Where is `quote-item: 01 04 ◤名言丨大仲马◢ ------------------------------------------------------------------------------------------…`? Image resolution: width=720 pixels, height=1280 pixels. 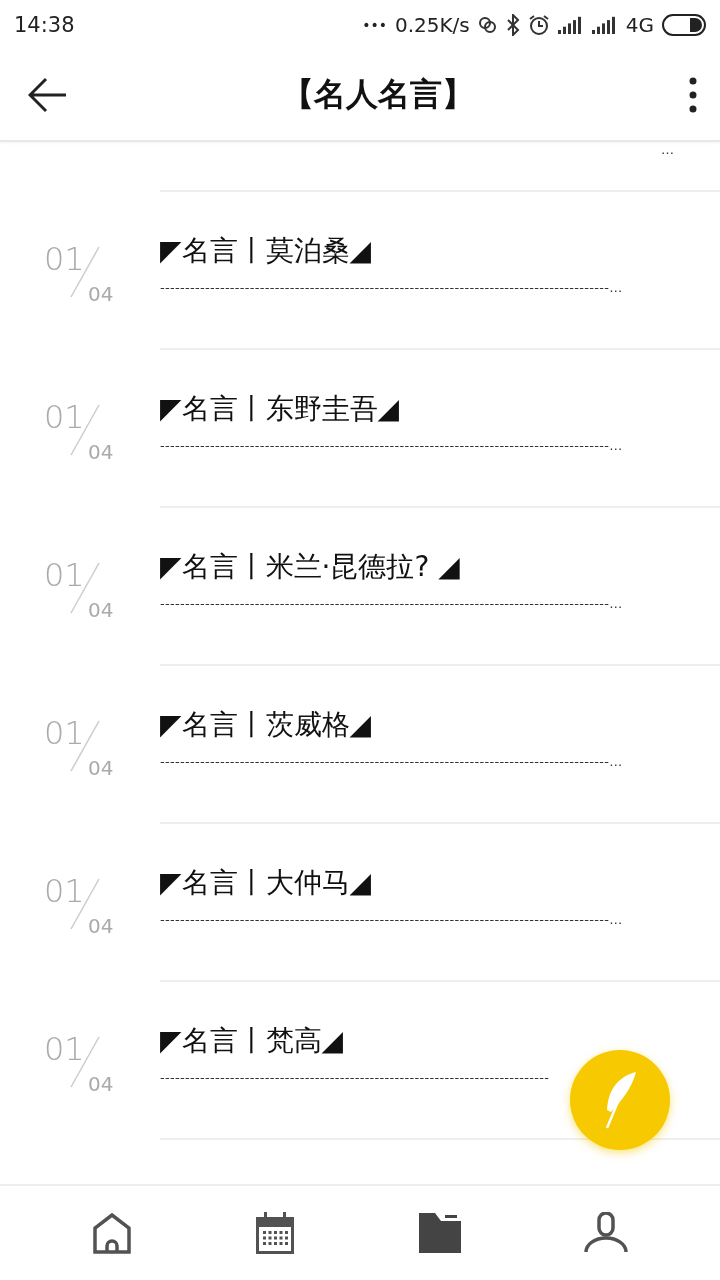 quote-item: 01 04 ◤名言丨大仲马◢ ------------------------------------------------------------------------------------------… is located at coordinates (360, 903).